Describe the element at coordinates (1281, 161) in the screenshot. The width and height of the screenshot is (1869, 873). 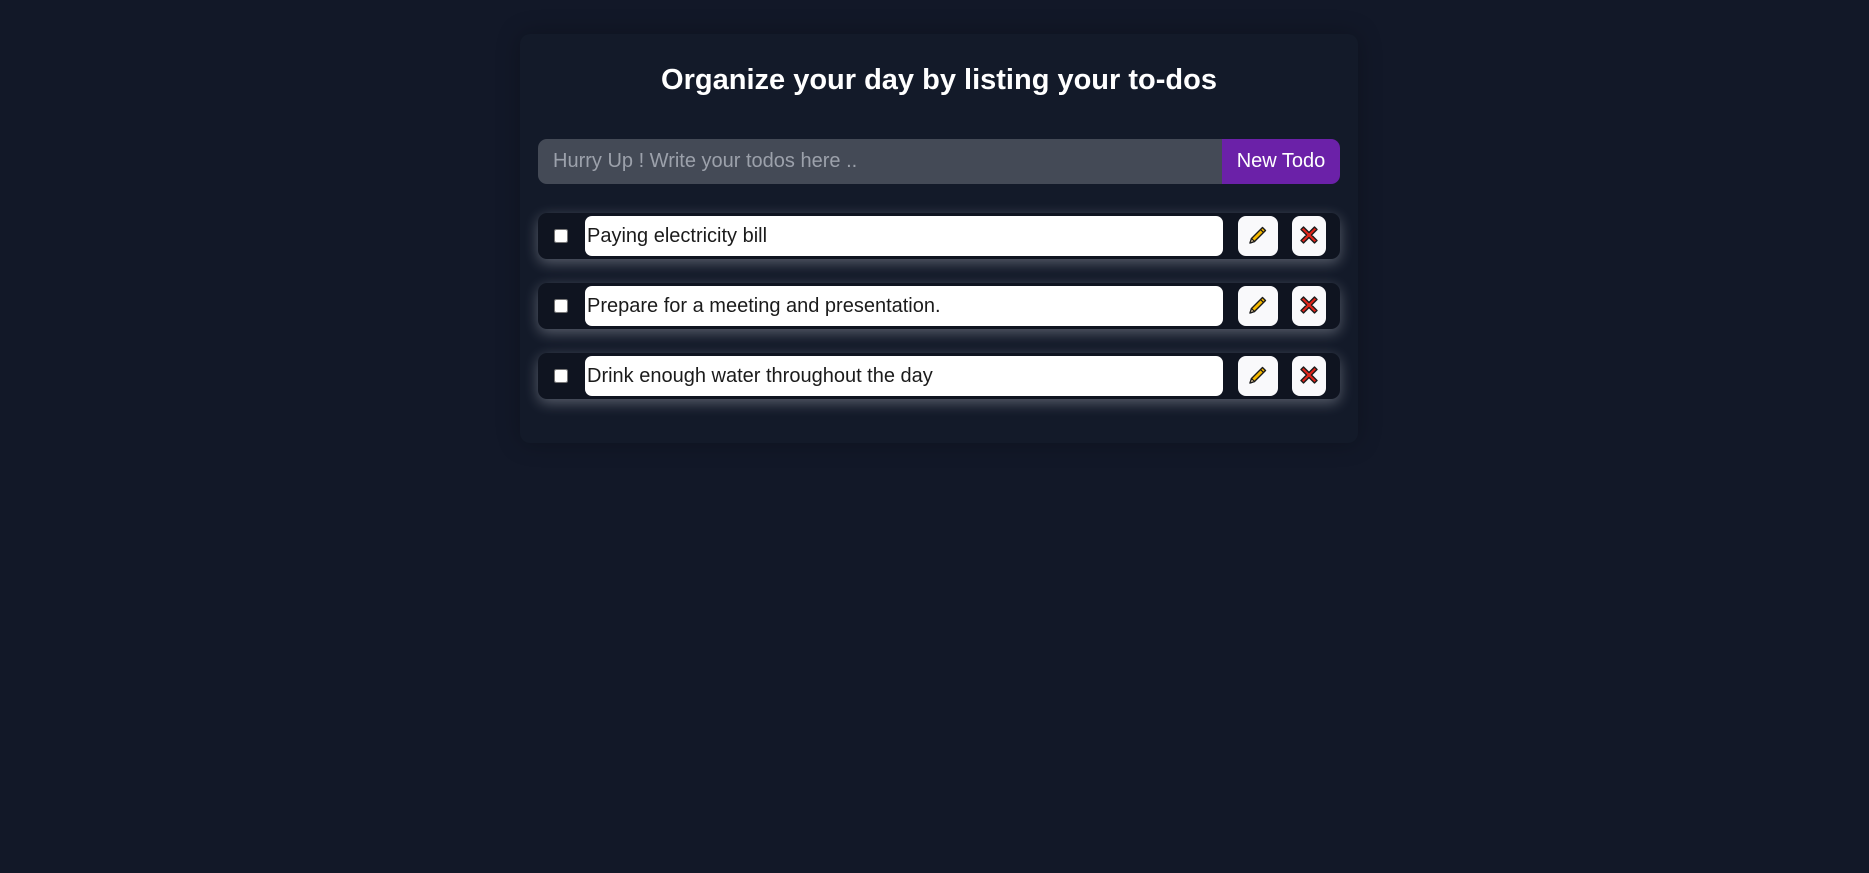
I see `new-todo-button: New Todo` at that location.